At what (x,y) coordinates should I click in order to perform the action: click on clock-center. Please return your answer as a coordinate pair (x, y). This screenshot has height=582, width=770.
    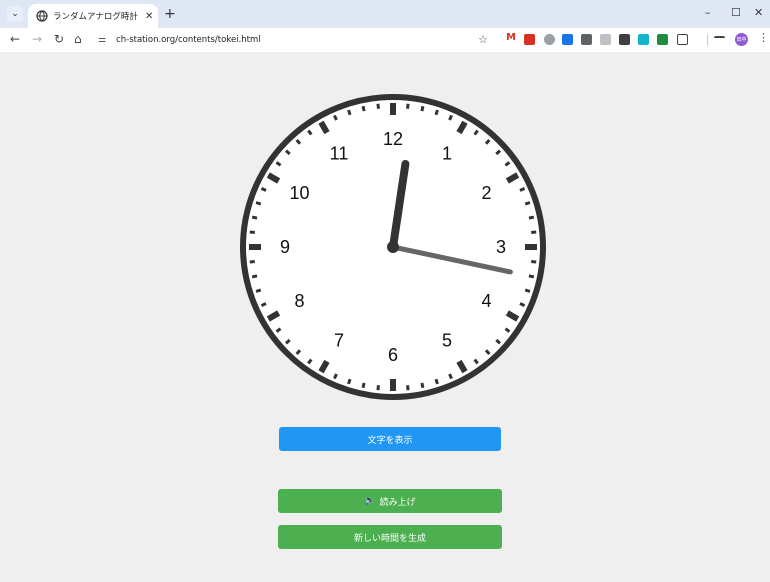
    Looking at the image, I should click on (393, 247).